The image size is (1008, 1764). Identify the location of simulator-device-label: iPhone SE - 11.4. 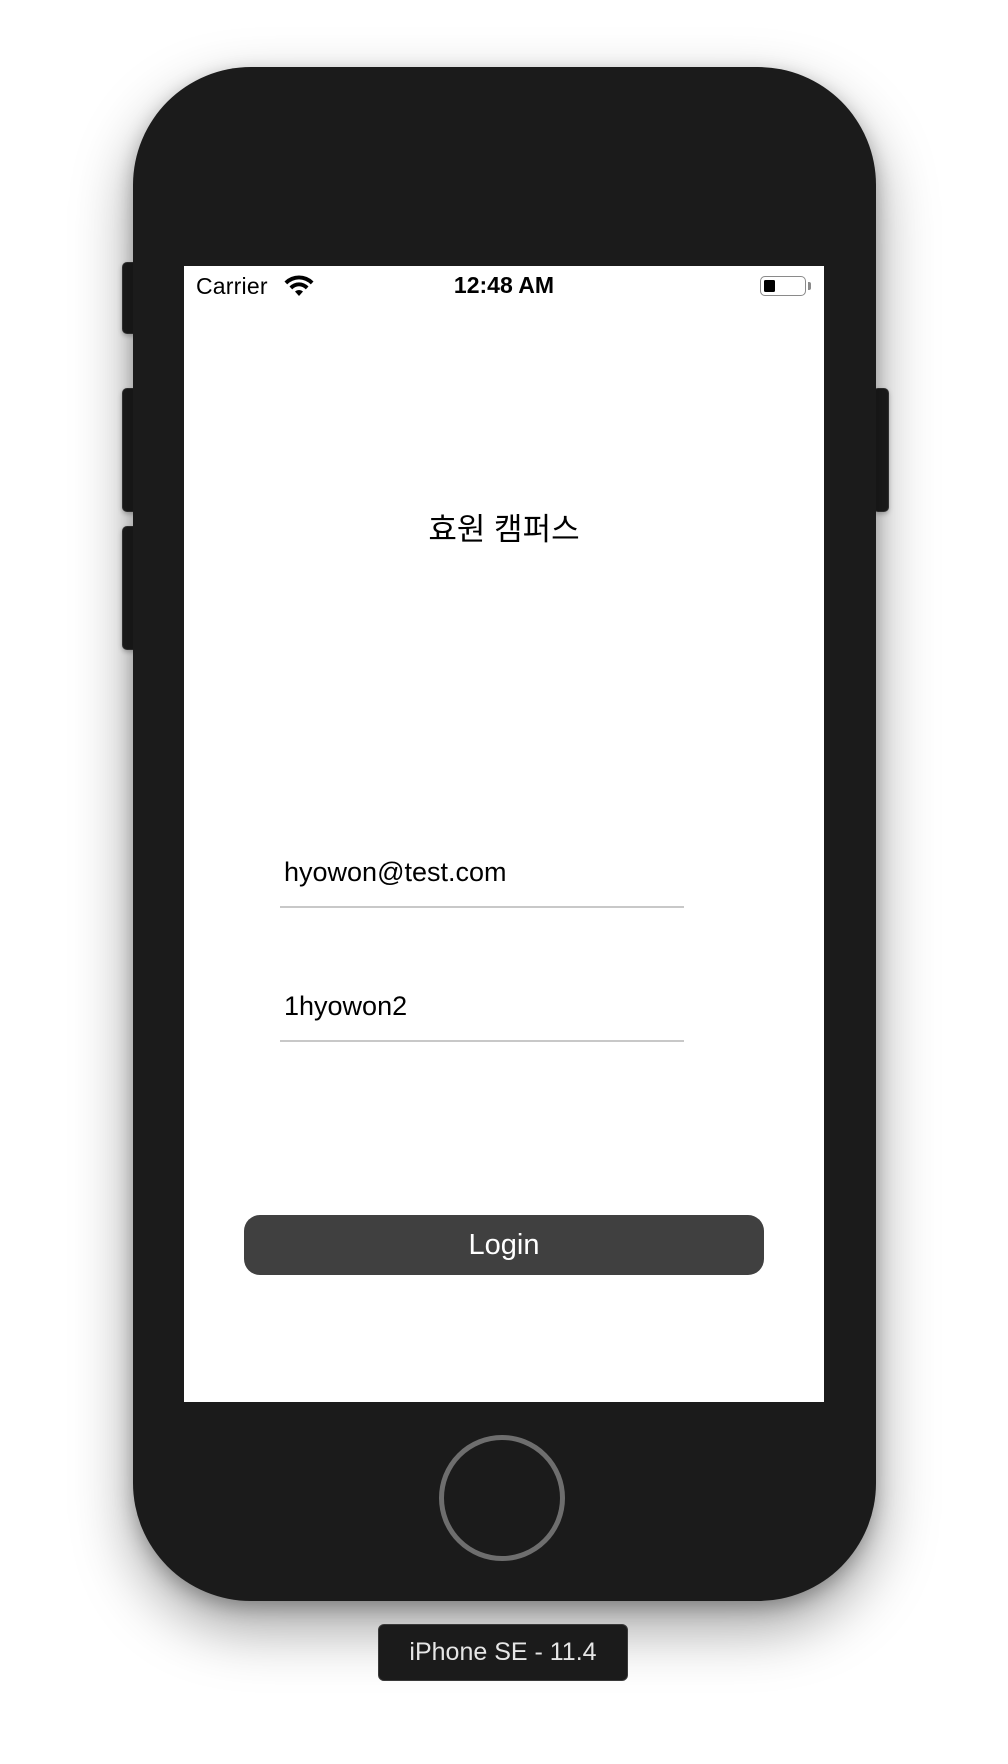
(503, 1652).